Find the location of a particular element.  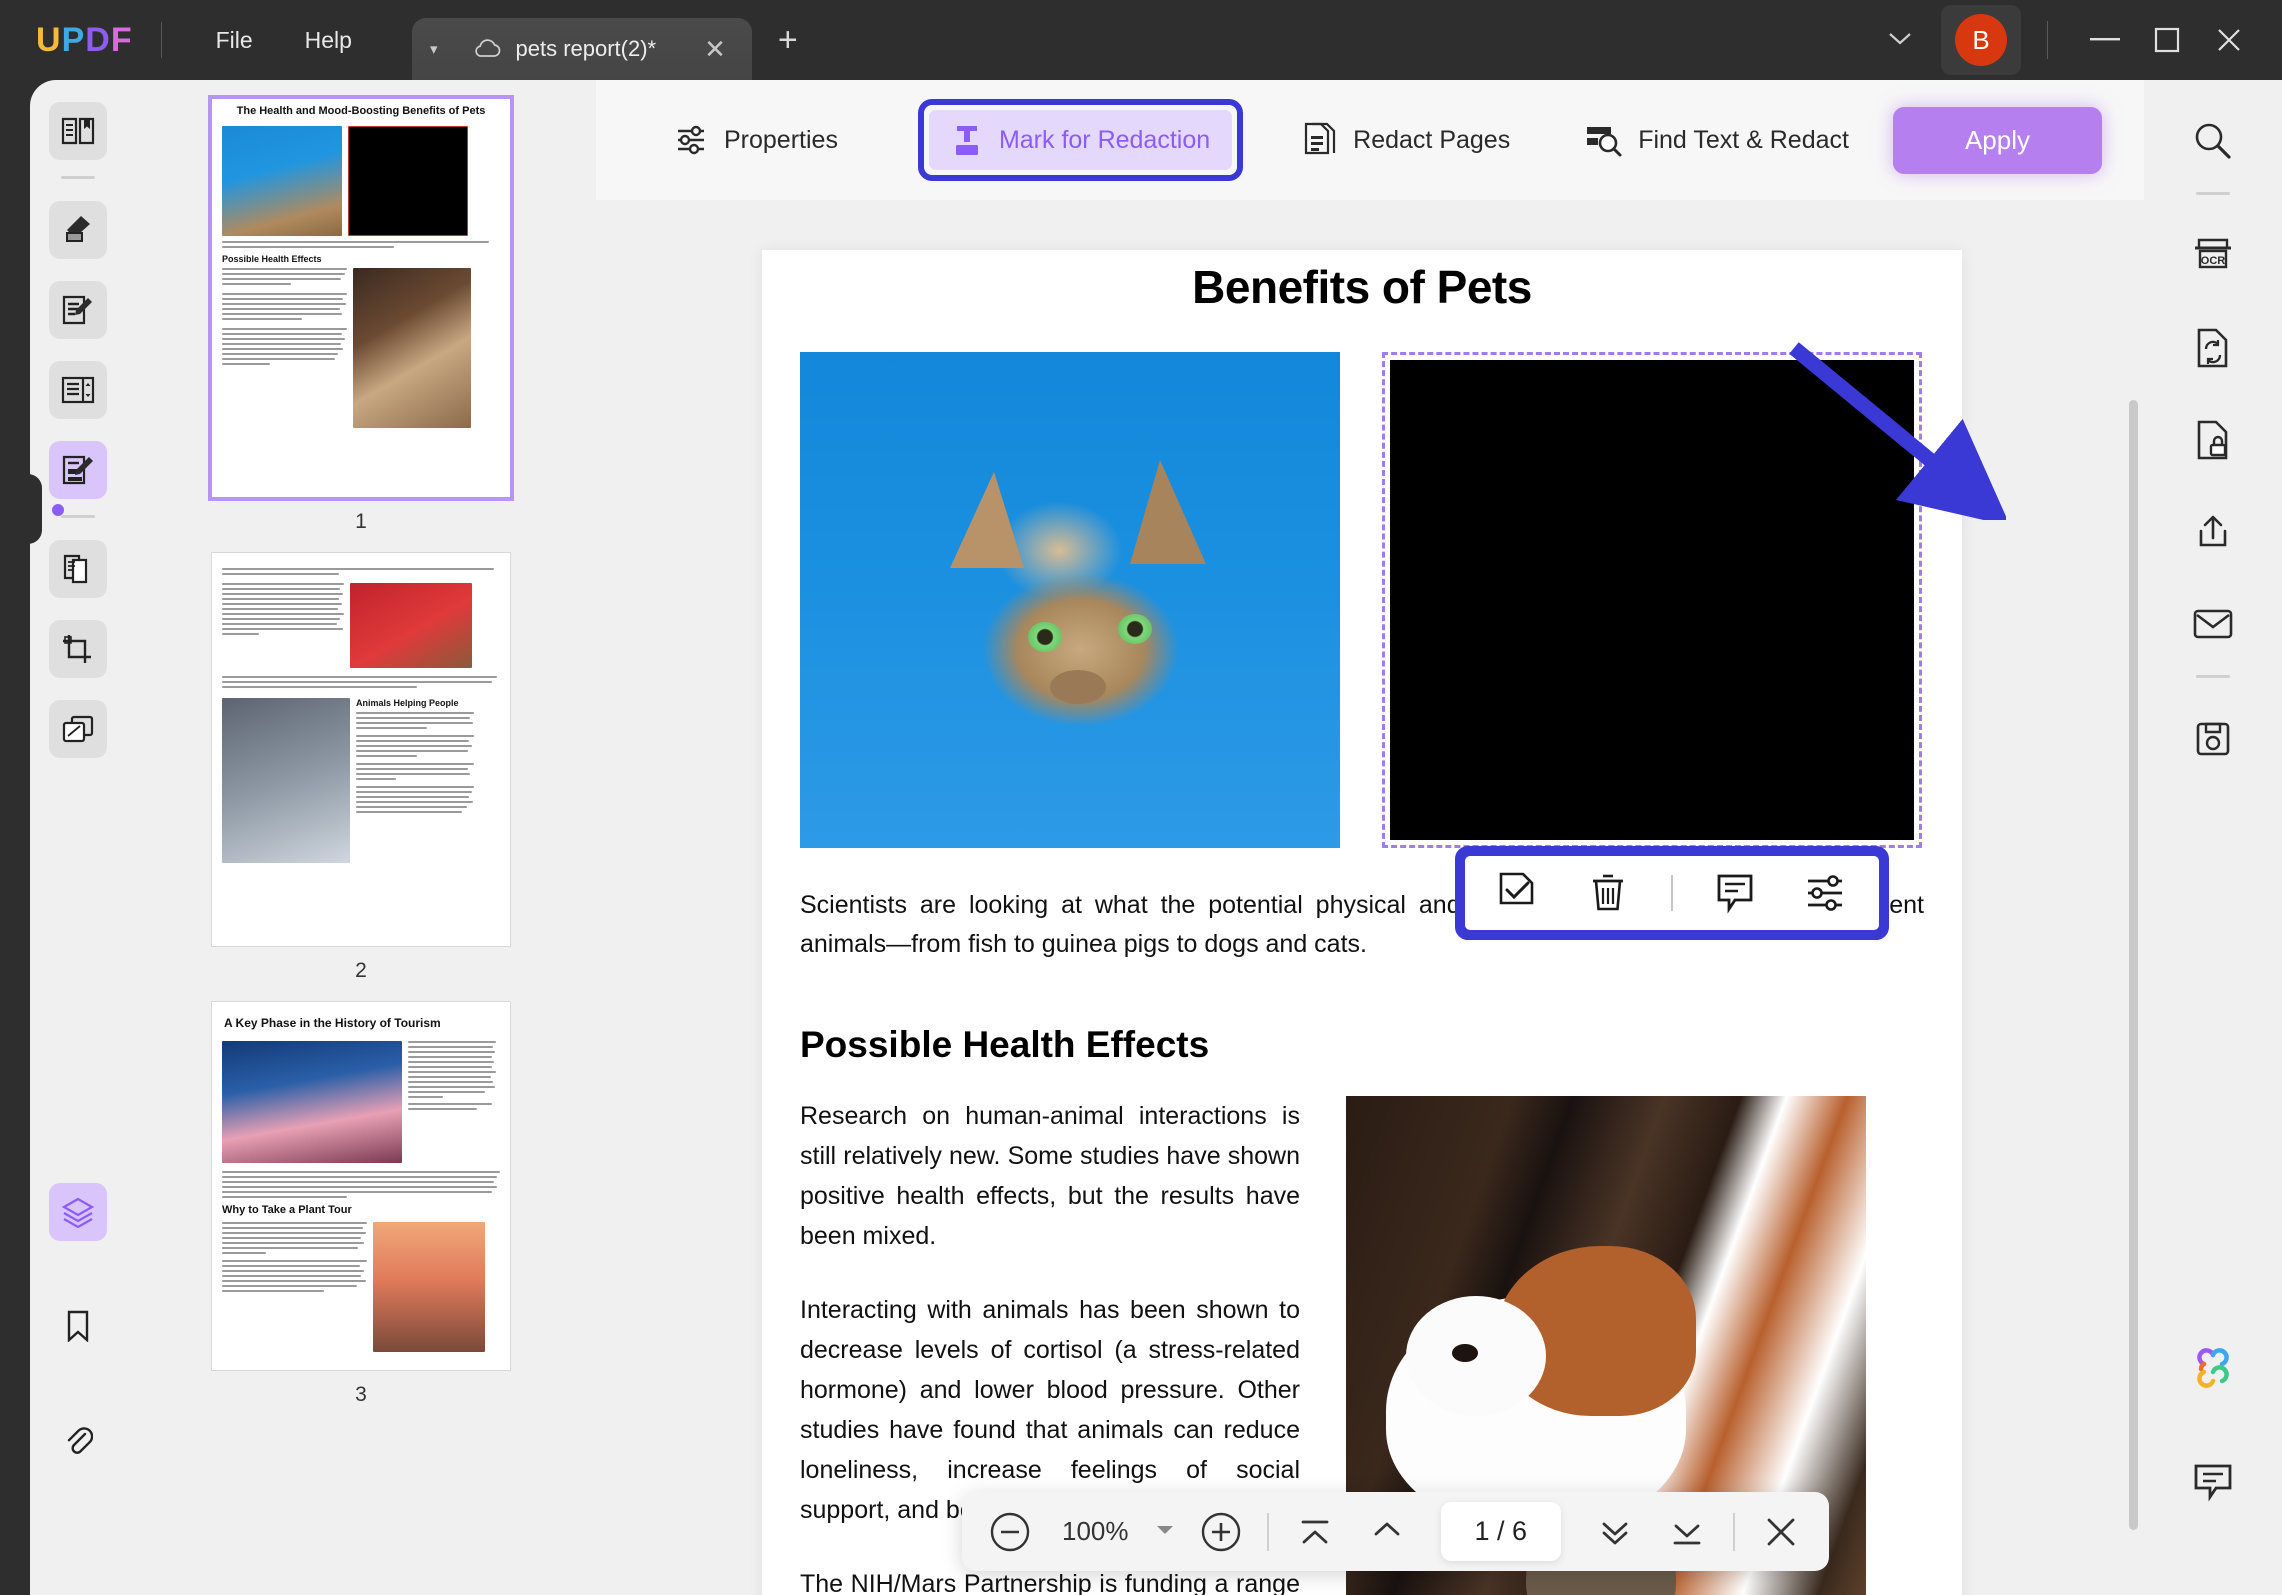

ai-assistant-button is located at coordinates (2213, 1368).